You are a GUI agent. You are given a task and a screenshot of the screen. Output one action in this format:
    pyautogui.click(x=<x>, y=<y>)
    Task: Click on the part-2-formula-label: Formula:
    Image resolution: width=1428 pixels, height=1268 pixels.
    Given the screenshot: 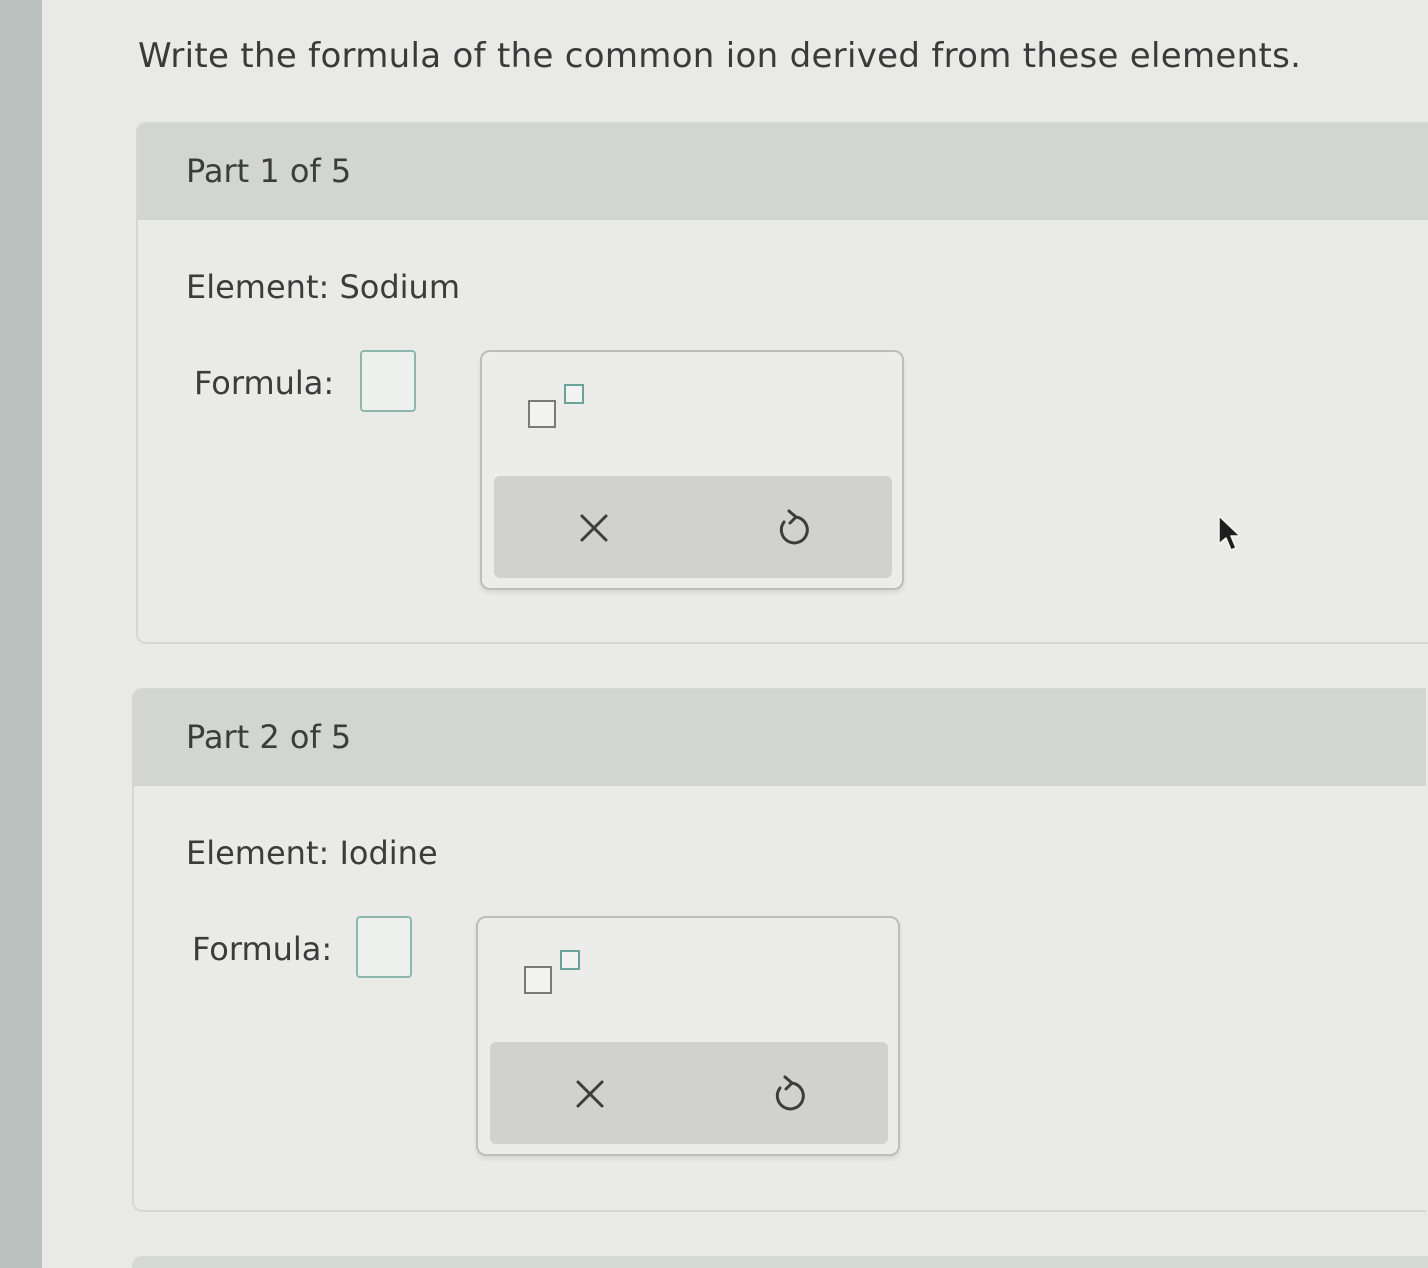 What is the action you would take?
    pyautogui.click(x=262, y=949)
    